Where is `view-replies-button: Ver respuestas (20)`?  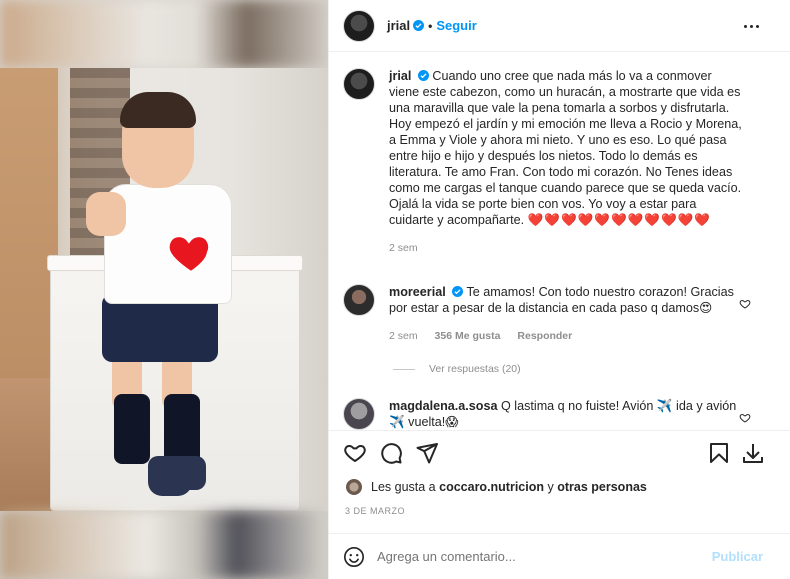 view-replies-button: Ver respuestas (20) is located at coordinates (457, 369).